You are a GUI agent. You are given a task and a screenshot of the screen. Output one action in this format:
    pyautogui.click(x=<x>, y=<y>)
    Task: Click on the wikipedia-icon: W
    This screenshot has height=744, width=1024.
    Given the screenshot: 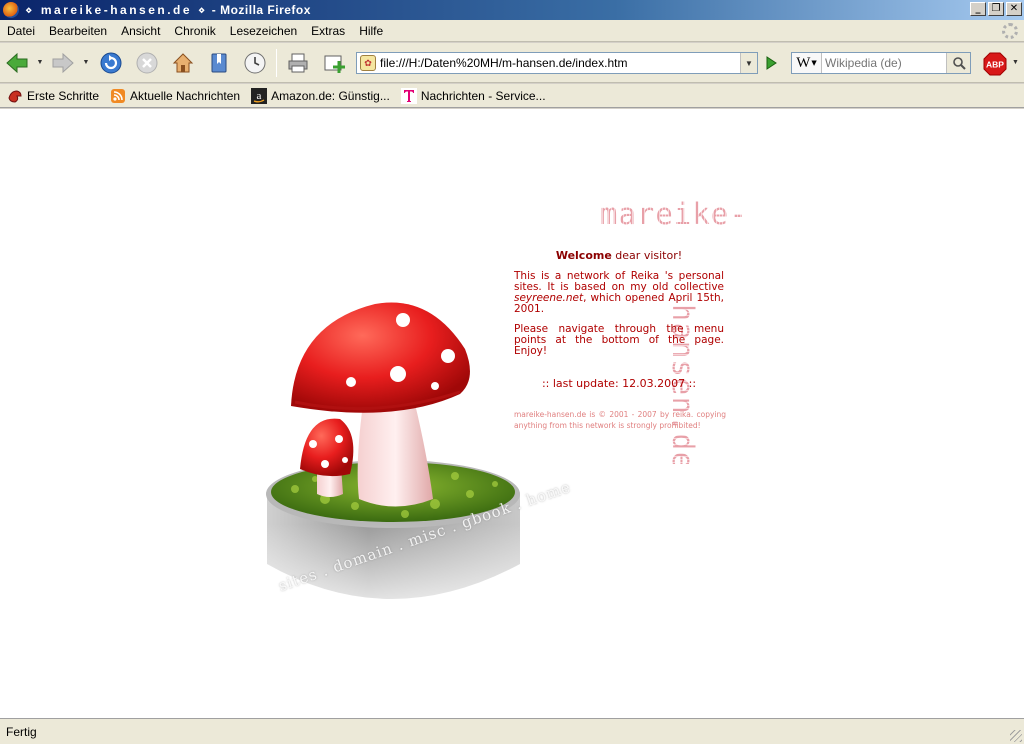 What is the action you would take?
    pyautogui.click(x=803, y=62)
    